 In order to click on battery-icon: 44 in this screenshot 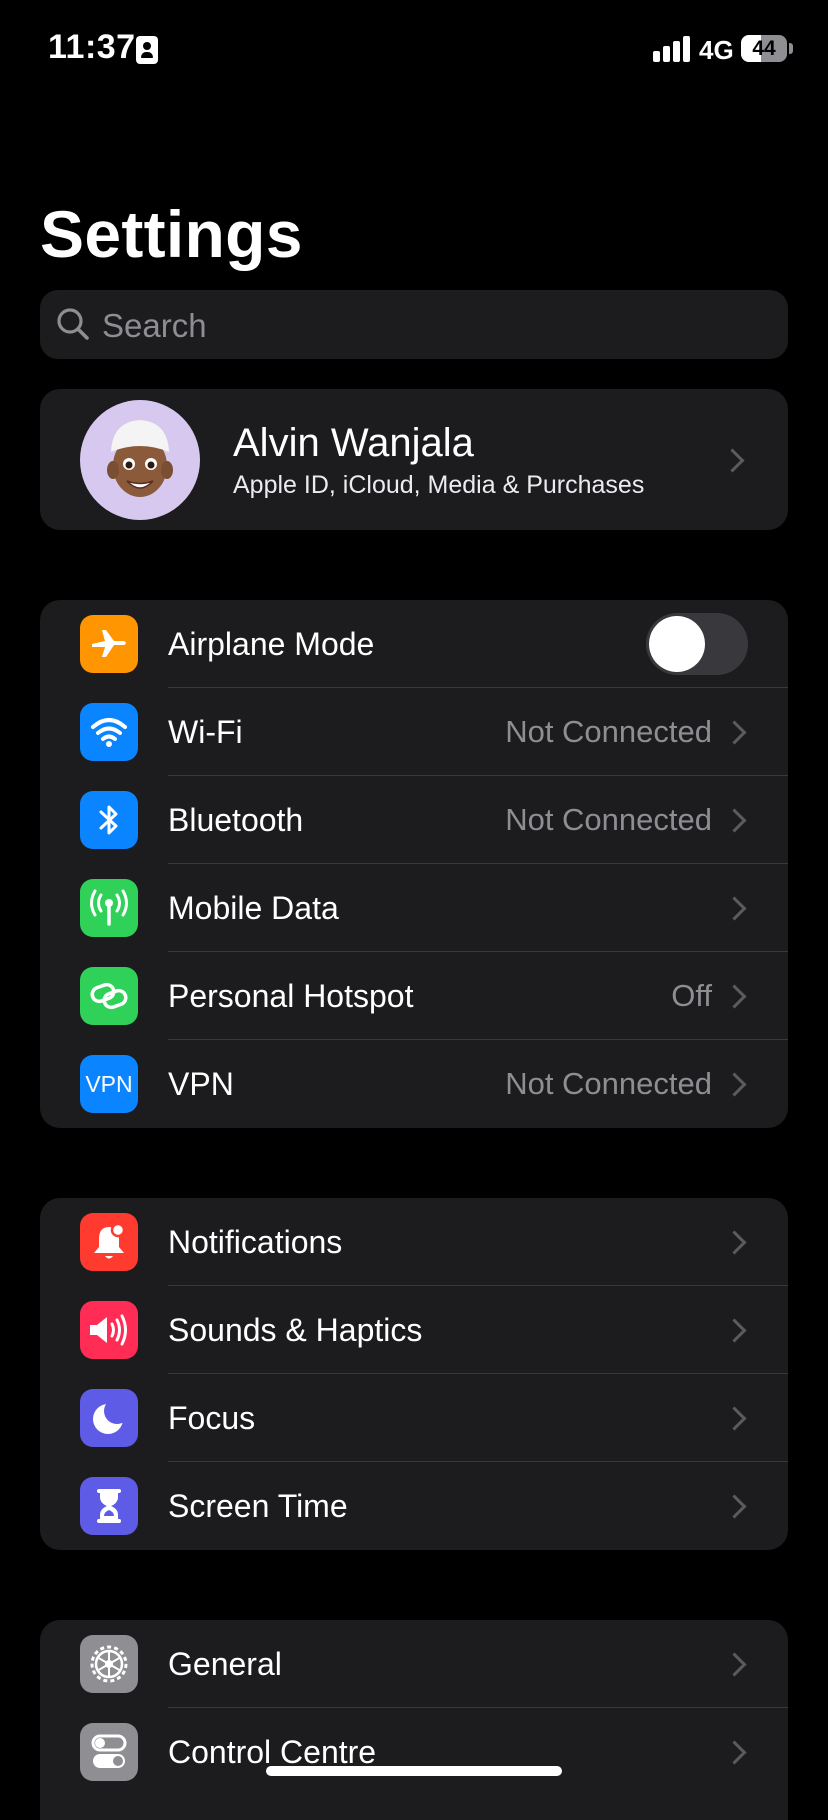, I will do `click(764, 48)`.